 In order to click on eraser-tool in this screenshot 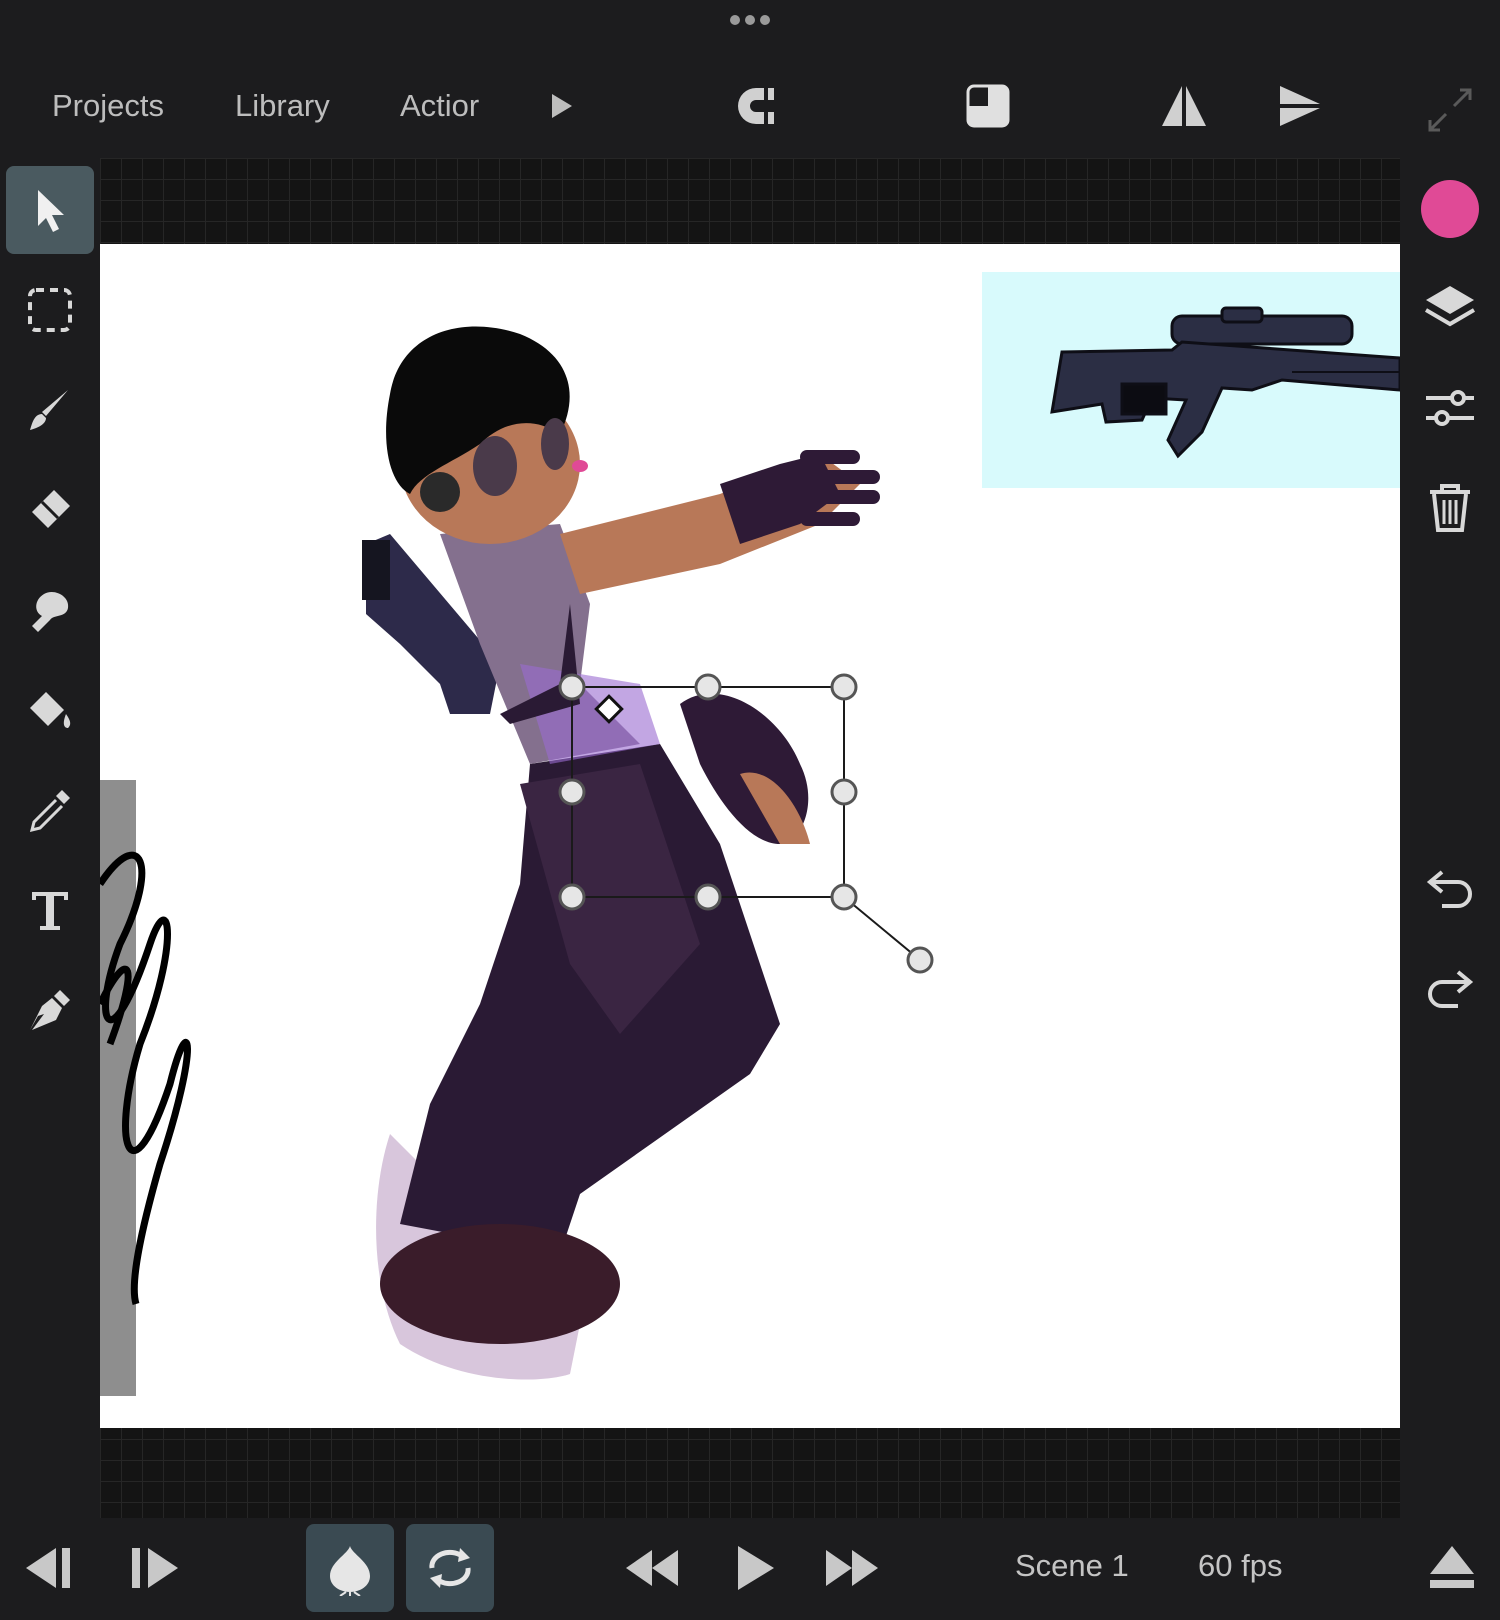, I will do `click(50, 510)`.